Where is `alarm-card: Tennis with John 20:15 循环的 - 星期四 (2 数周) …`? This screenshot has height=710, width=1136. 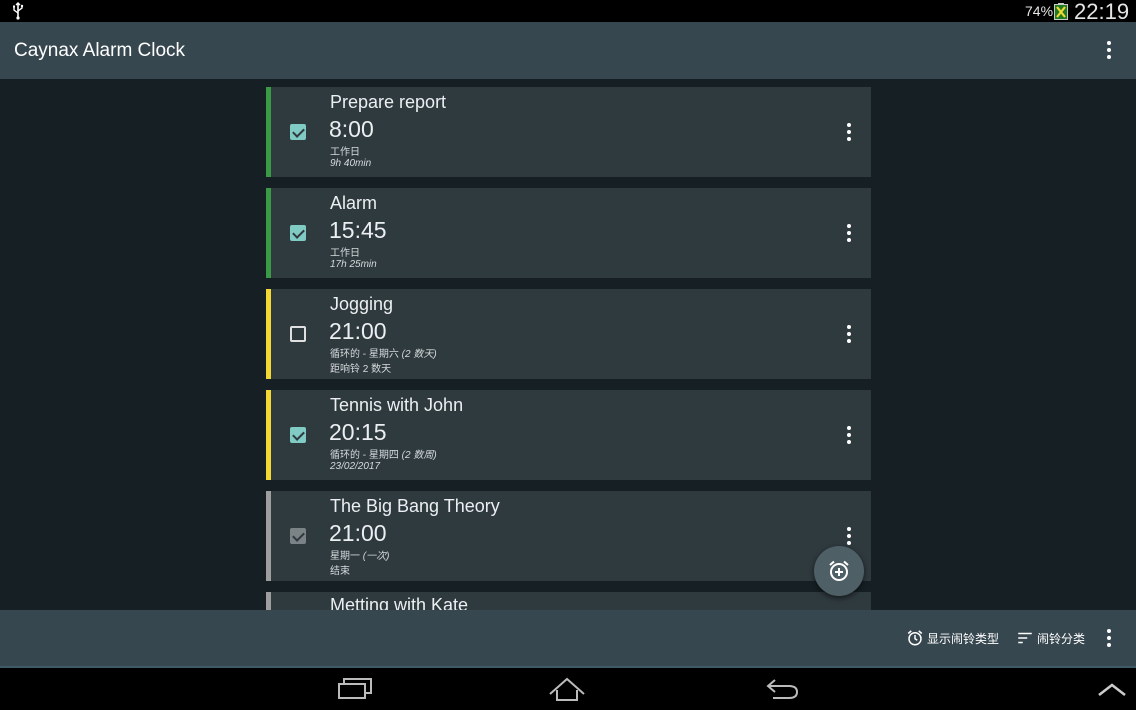 alarm-card: Tennis with John 20:15 循环的 - 星期四 (2 数周) … is located at coordinates (568, 435).